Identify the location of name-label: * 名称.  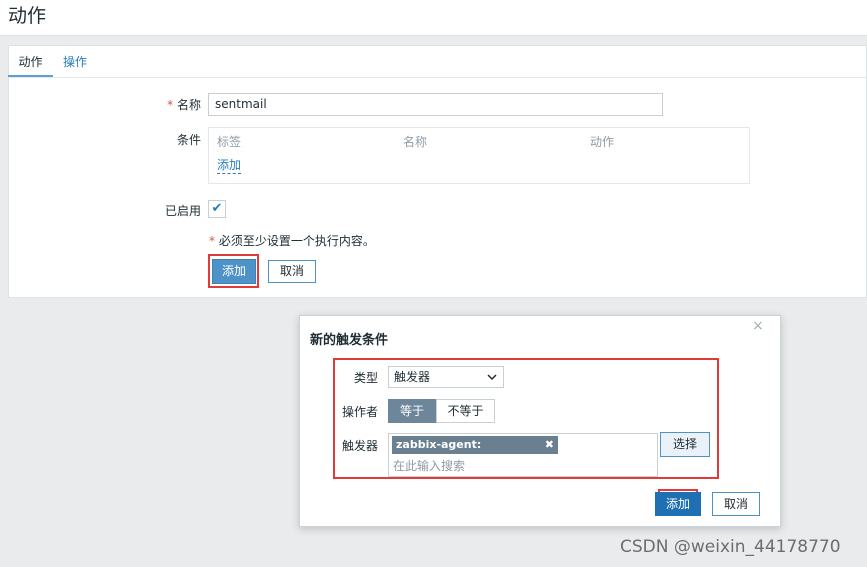
(175, 104).